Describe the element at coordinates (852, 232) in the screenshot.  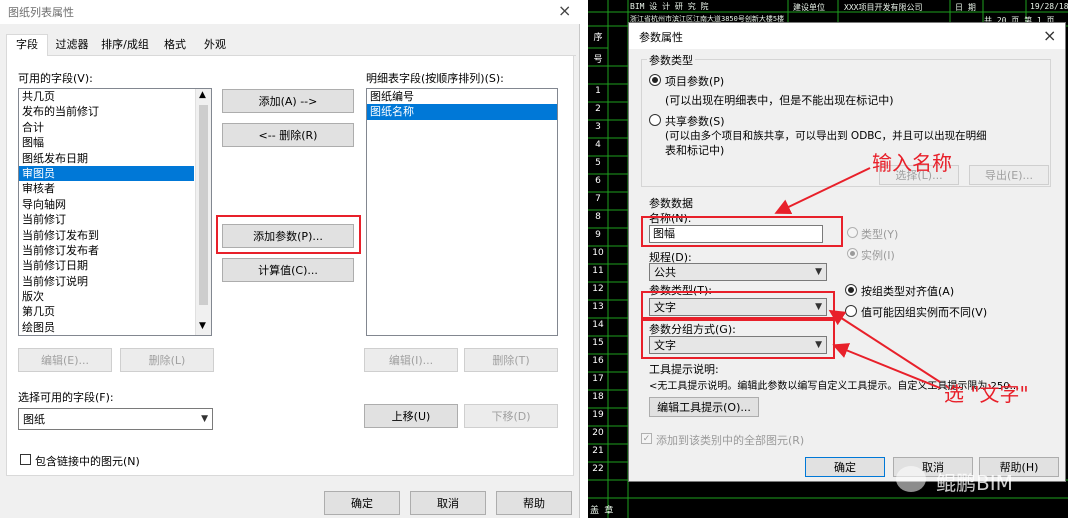
I see `type-radio` at that location.